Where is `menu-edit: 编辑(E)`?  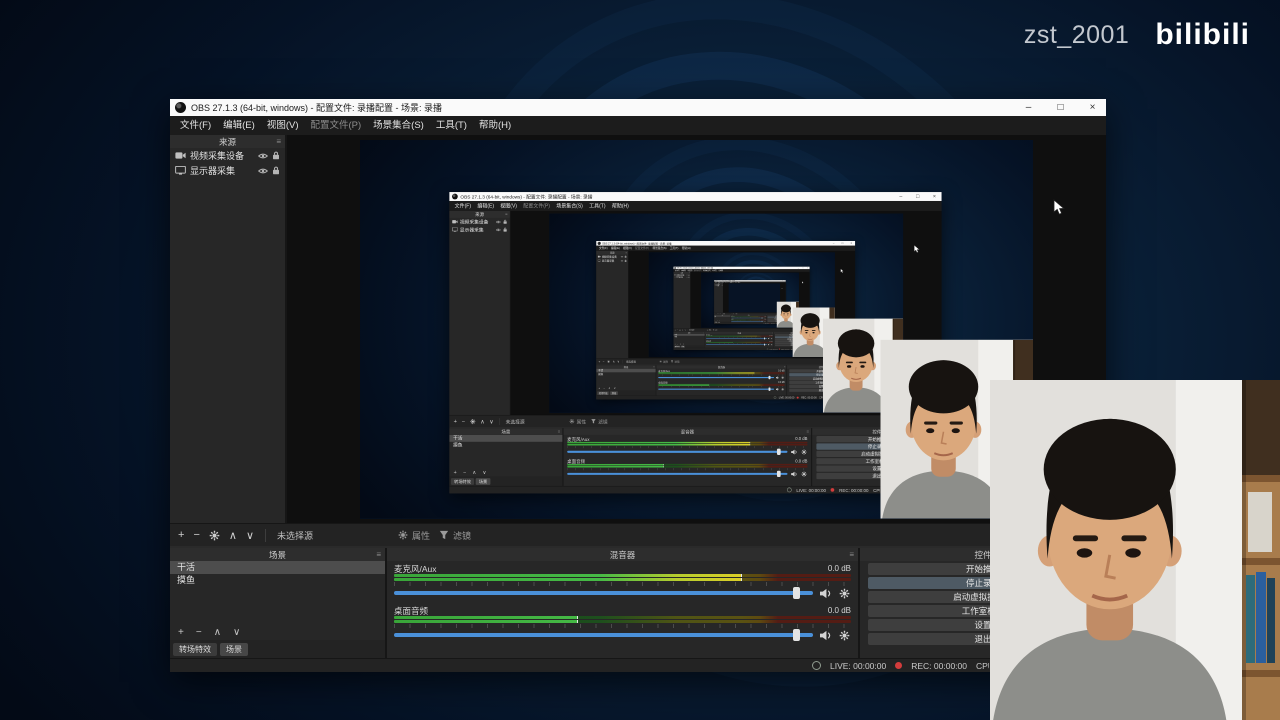 menu-edit: 编辑(E) is located at coordinates (239, 125).